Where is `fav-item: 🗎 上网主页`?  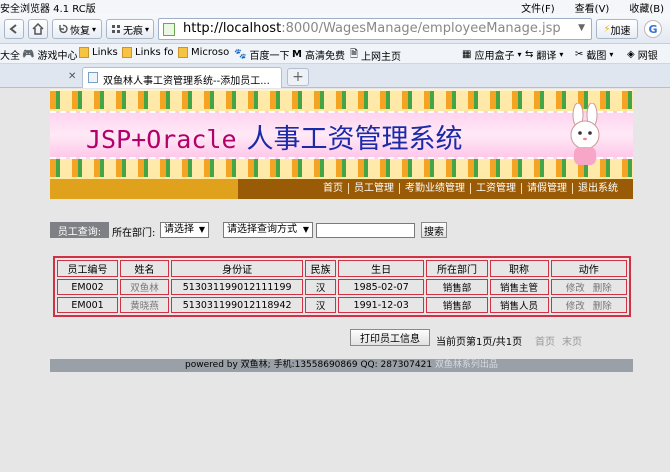
fav-item: 🗎 上网主页 is located at coordinates (375, 55).